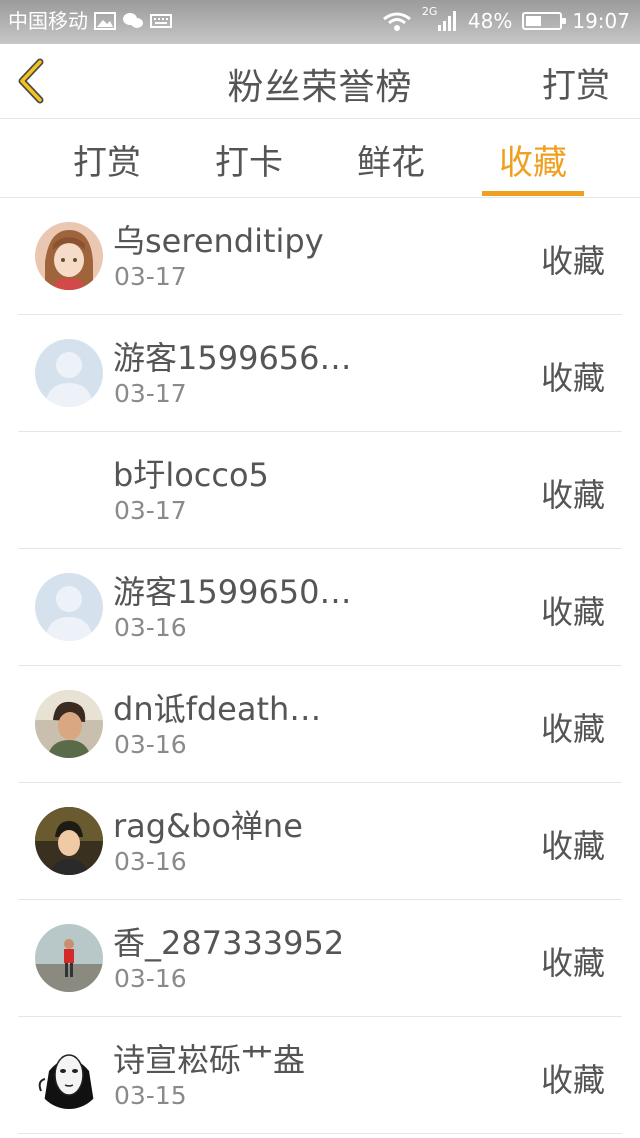 The height and width of the screenshot is (1138, 640). I want to click on tab-reward: 打赏, so click(107, 159).